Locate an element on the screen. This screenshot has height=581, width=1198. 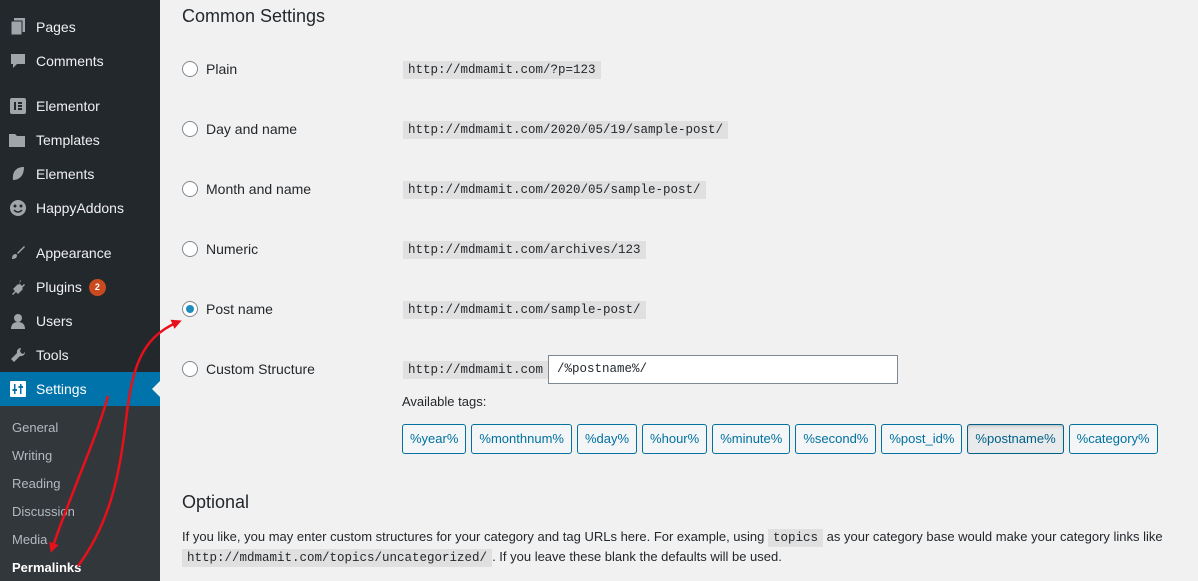
sidebar-item-elementor: Elementor is located at coordinates (80, 106).